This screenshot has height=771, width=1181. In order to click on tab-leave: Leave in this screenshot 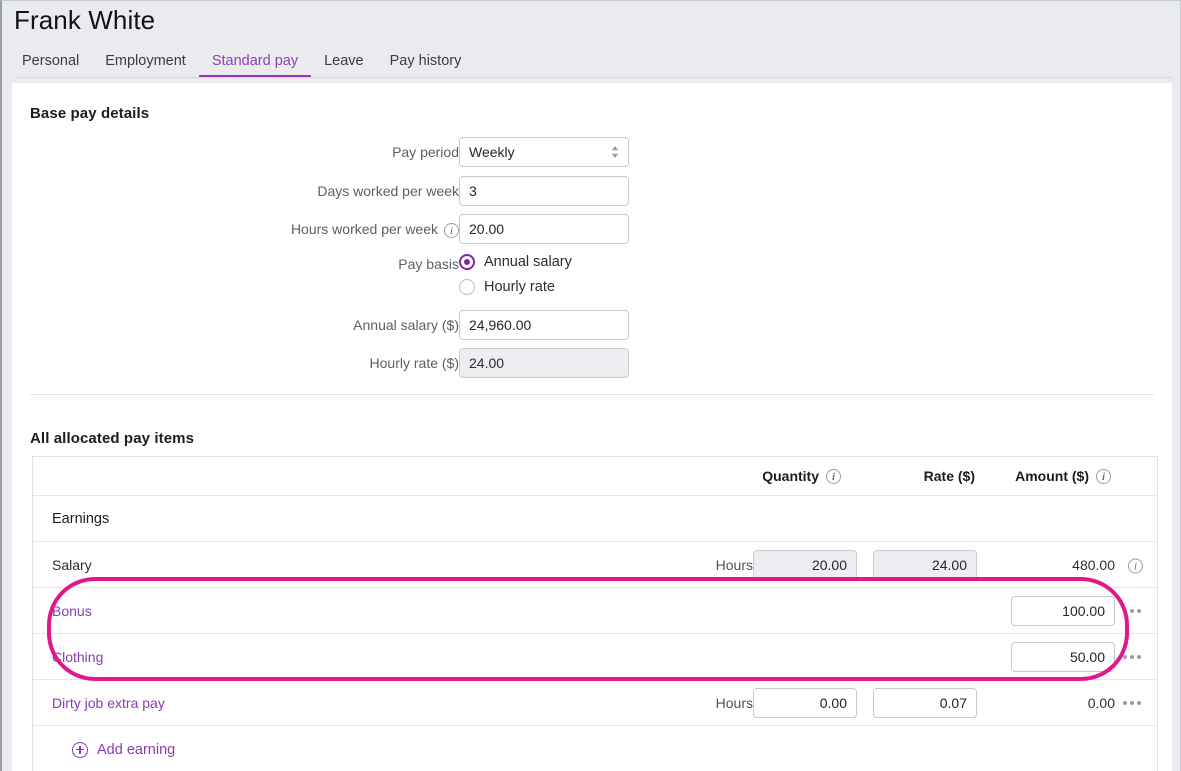, I will do `click(344, 64)`.